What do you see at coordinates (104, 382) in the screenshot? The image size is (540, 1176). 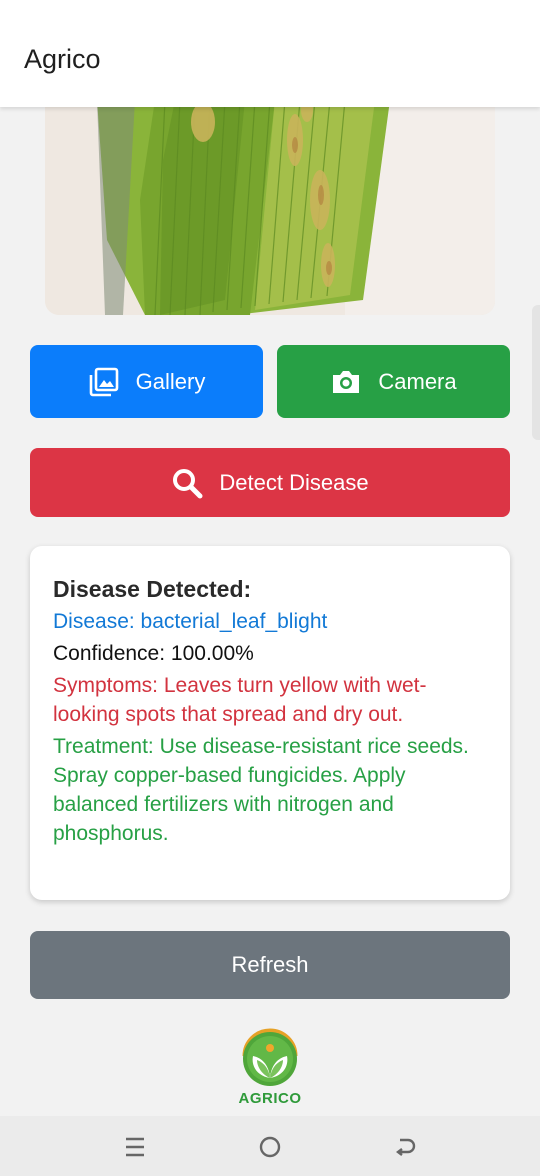 I see `gallery-icon` at bounding box center [104, 382].